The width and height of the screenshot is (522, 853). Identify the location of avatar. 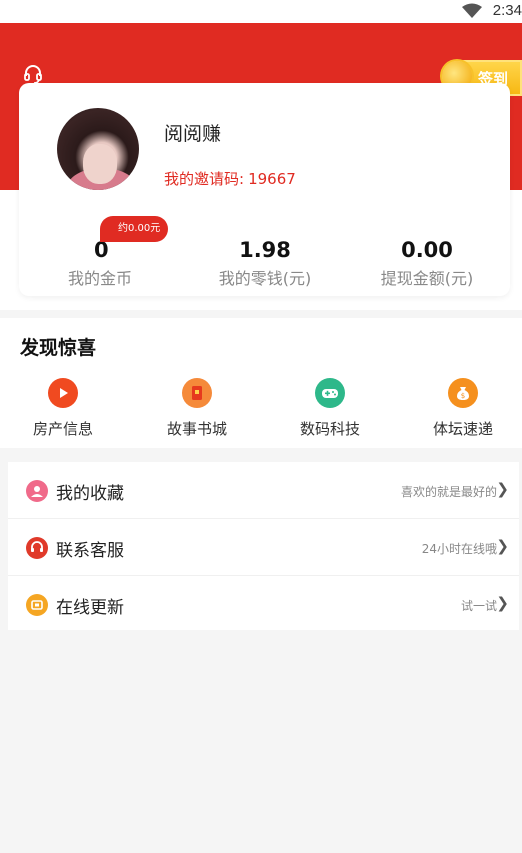
(98, 149).